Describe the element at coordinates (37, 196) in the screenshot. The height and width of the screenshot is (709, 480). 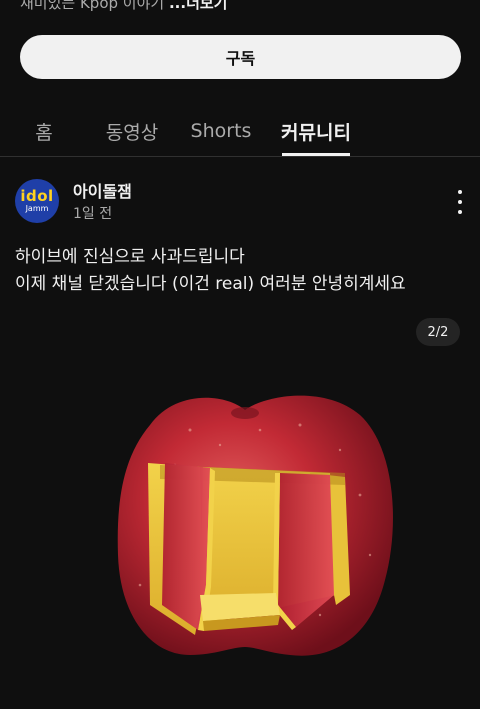
I see `avatar-logo-text: idol` at that location.